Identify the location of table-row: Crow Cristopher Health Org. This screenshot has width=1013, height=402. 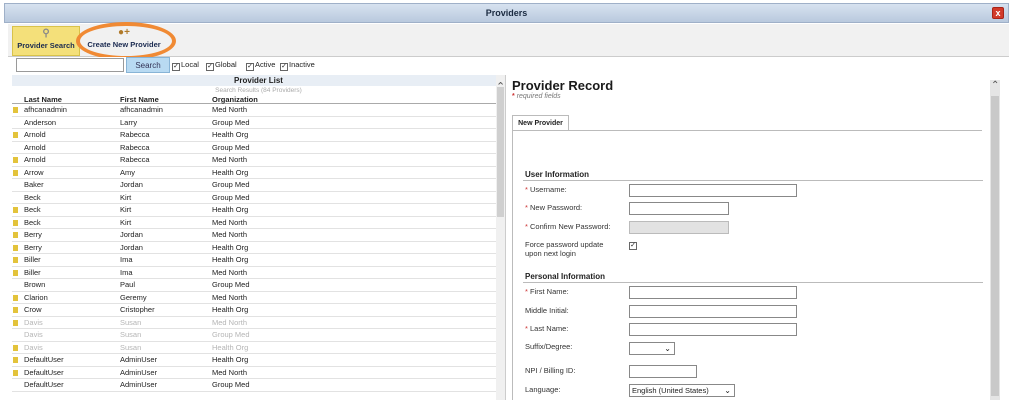
(258, 310).